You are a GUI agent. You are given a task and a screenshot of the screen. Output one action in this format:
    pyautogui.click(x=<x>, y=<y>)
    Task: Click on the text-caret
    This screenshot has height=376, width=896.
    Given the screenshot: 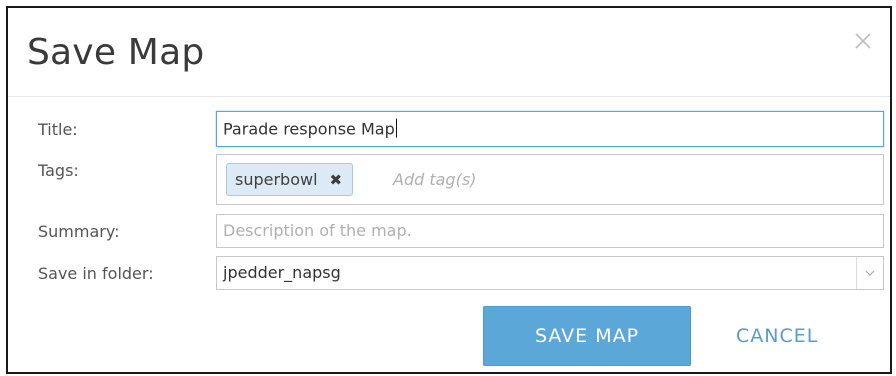 What is the action you would take?
    pyautogui.click(x=396, y=128)
    